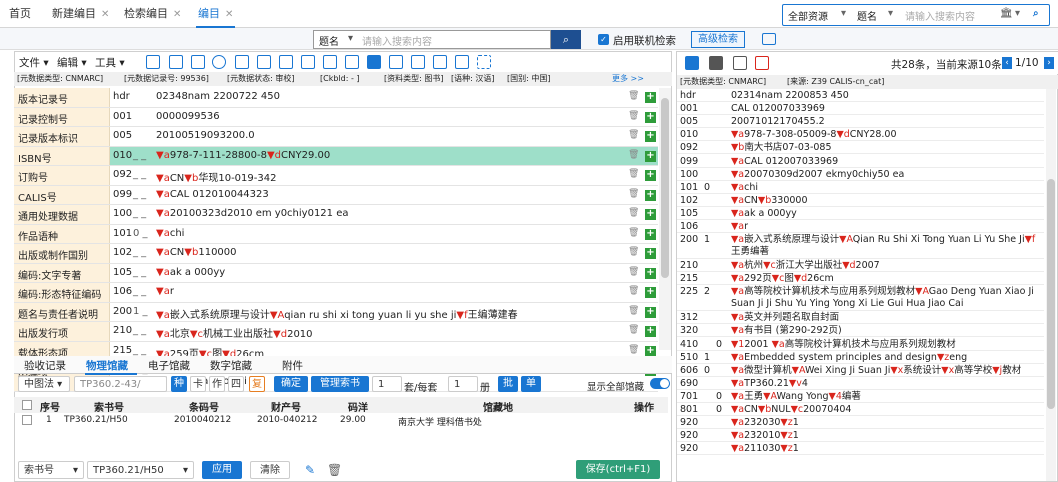 The height and width of the screenshot is (482, 1058). Describe the element at coordinates (352, 62) in the screenshot. I see `folder-icon` at that location.